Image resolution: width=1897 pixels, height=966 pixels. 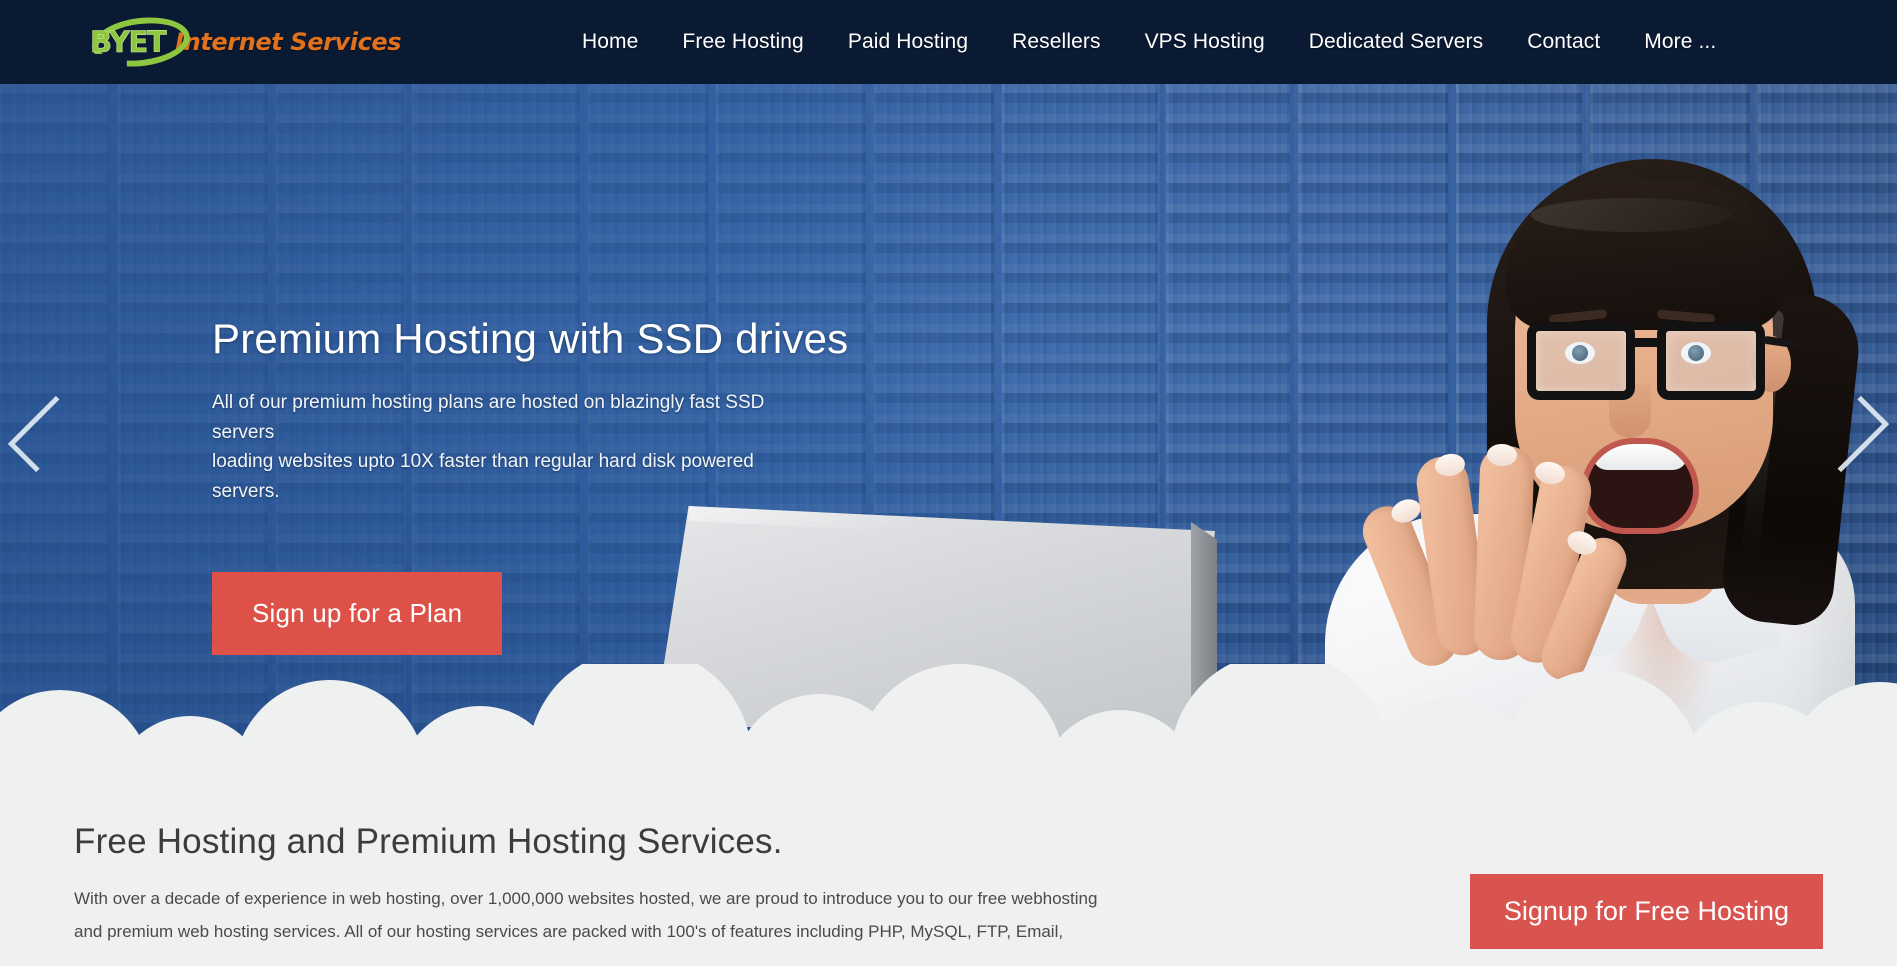 I want to click on nav-item-home: Home, so click(x=610, y=42).